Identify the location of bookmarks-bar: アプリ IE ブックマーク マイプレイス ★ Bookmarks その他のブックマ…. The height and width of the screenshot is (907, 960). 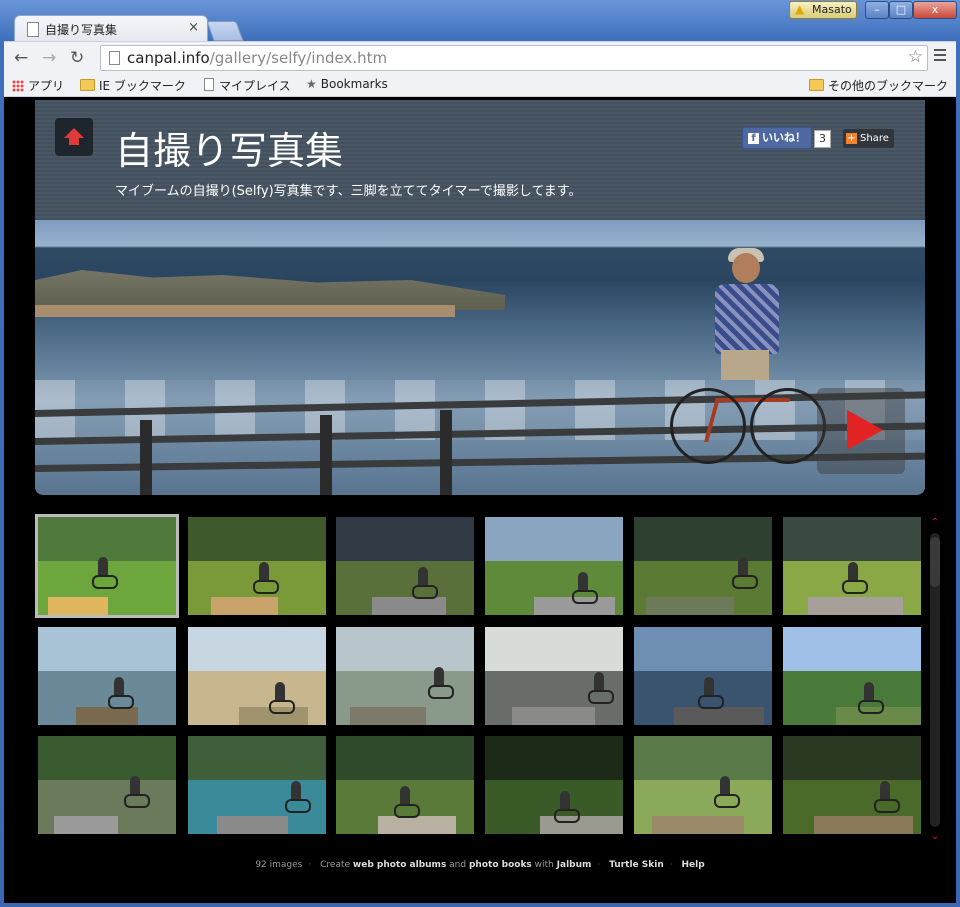
(480, 85).